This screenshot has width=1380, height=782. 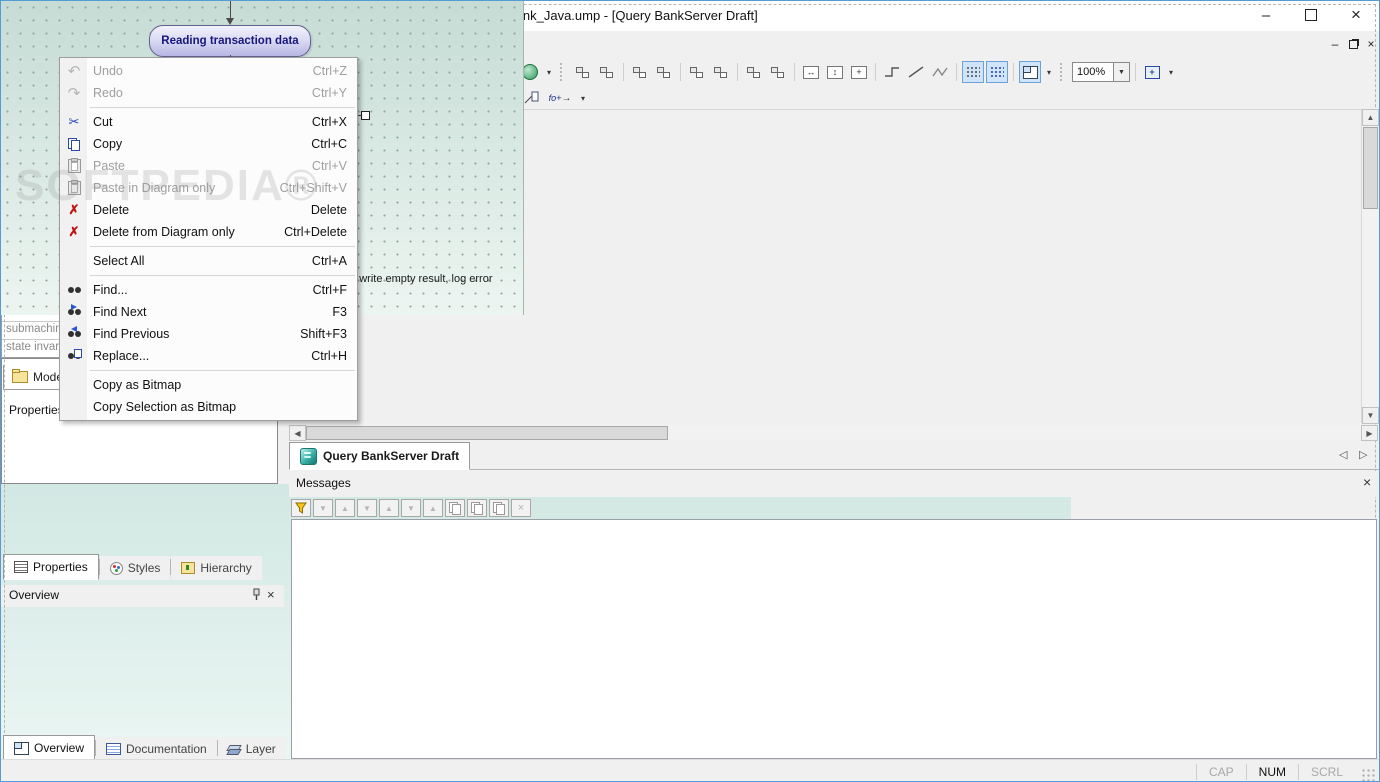 I want to click on find-next-icon, so click(x=74, y=309).